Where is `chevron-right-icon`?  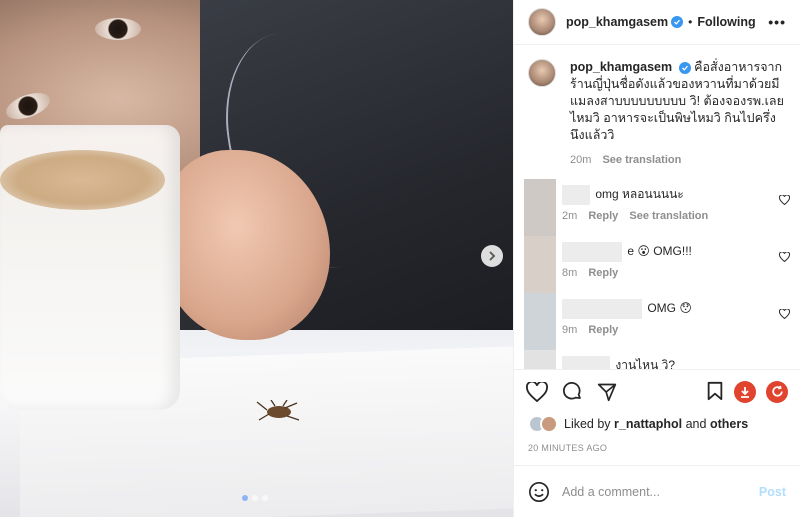 chevron-right-icon is located at coordinates (492, 256).